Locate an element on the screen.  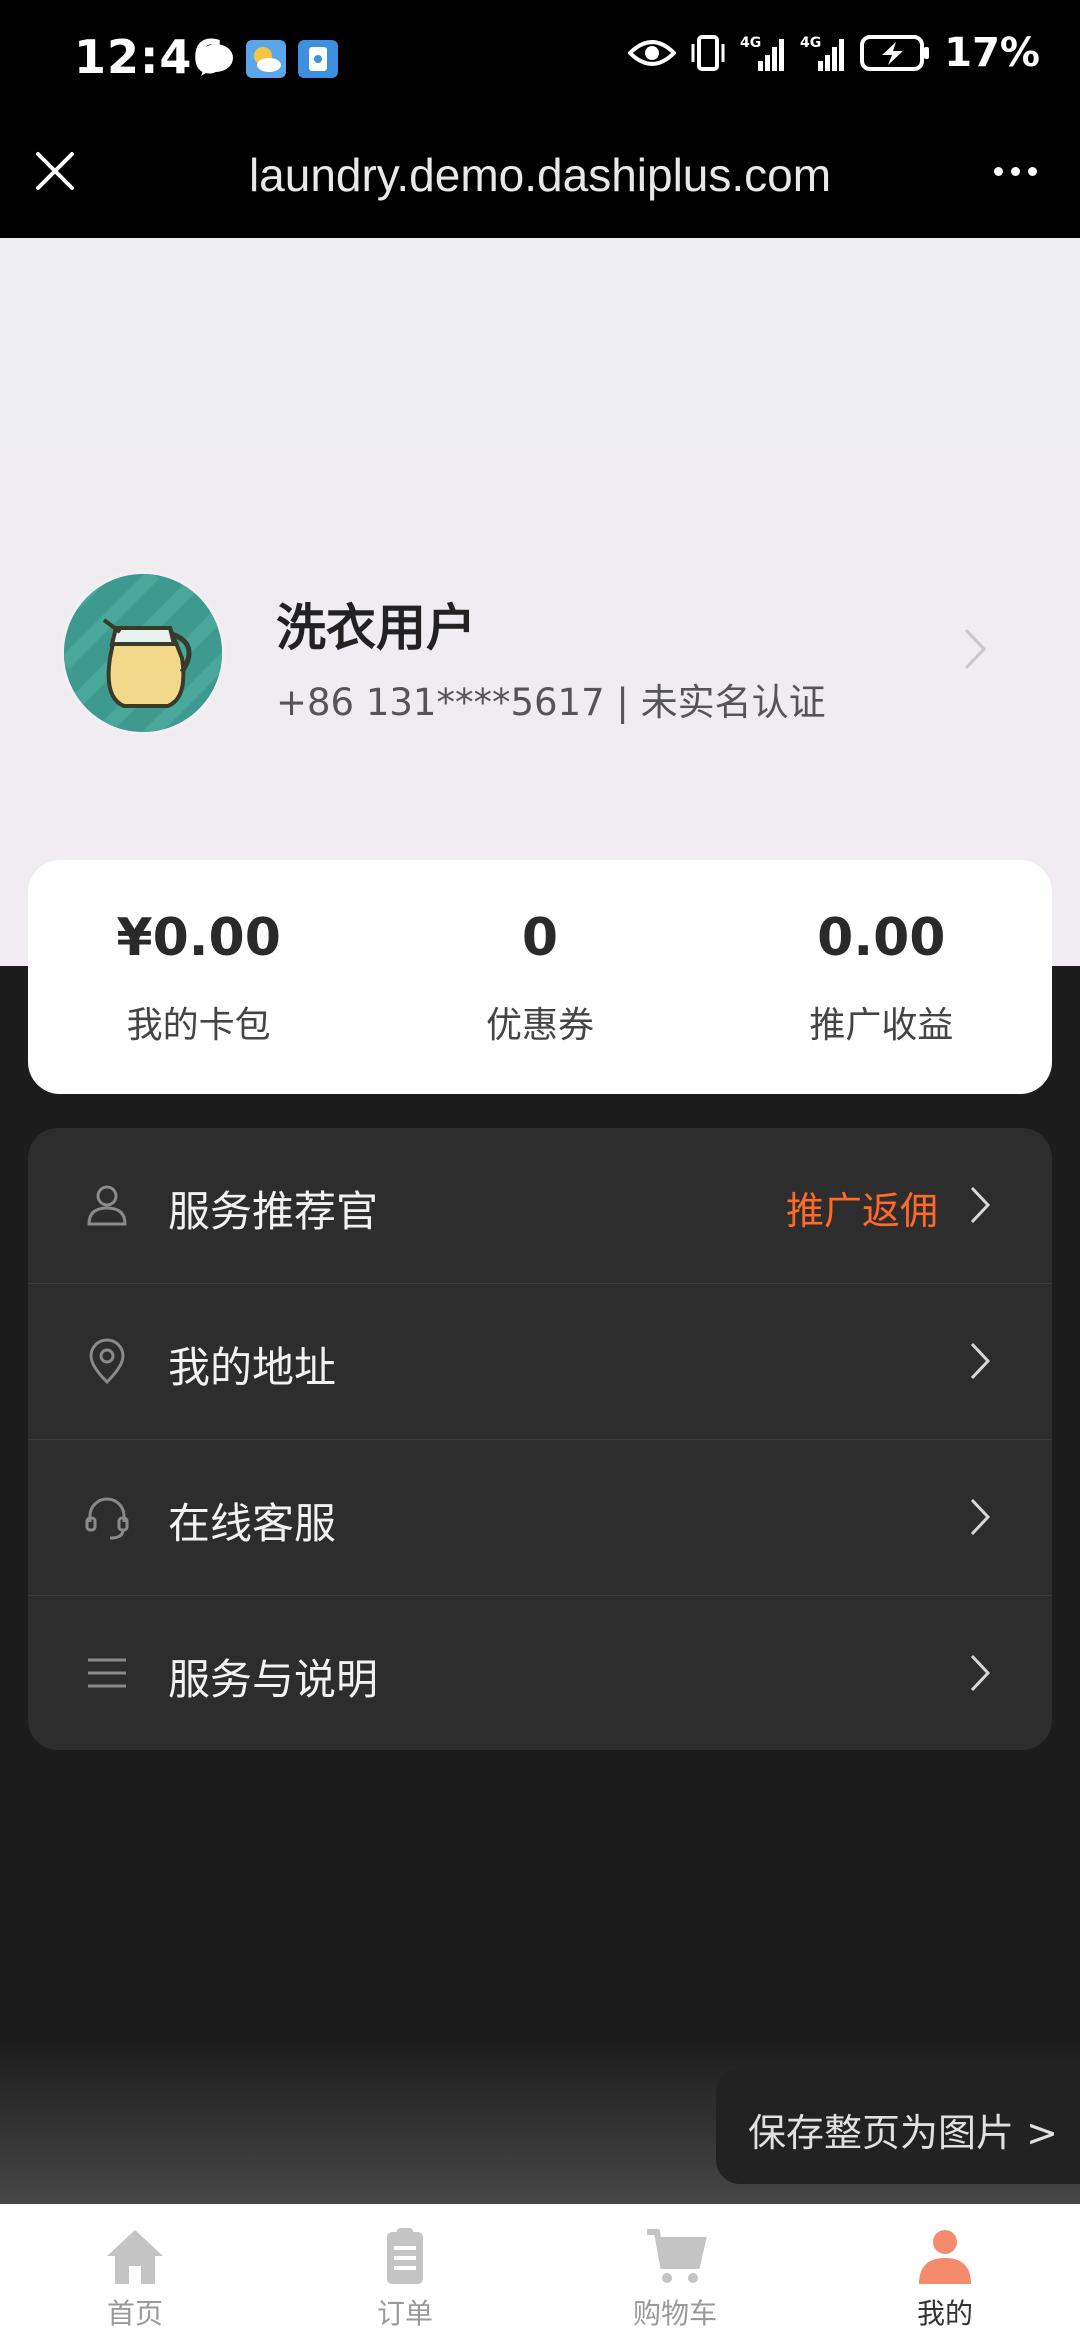
tab-orders: 订单 is located at coordinates (405, 2272).